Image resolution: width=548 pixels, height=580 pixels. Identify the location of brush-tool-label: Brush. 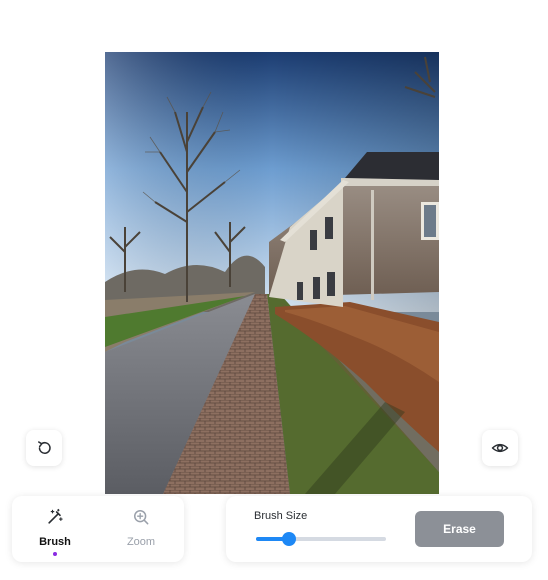
(55, 542).